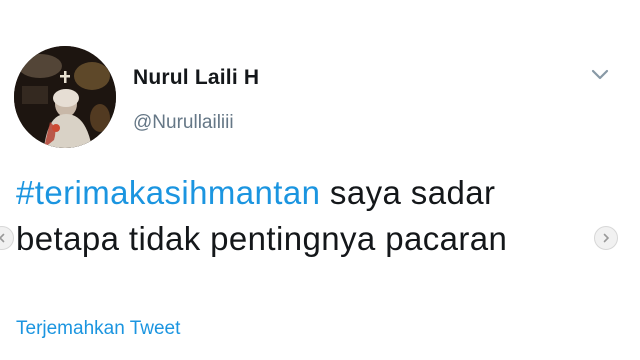  I want to click on hashtag-link: #terimakasihmantan, so click(168, 192).